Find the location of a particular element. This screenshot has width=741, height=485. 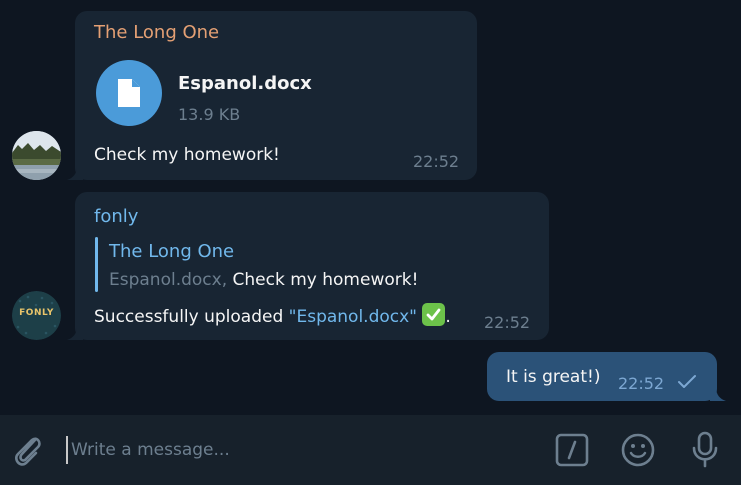

document-icon is located at coordinates (129, 93).